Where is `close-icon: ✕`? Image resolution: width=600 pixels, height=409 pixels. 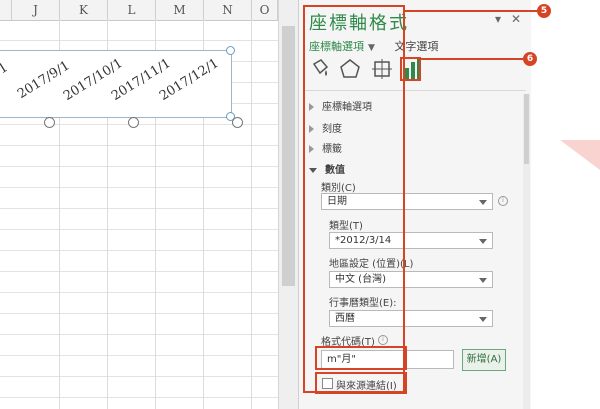 close-icon: ✕ is located at coordinates (516, 19).